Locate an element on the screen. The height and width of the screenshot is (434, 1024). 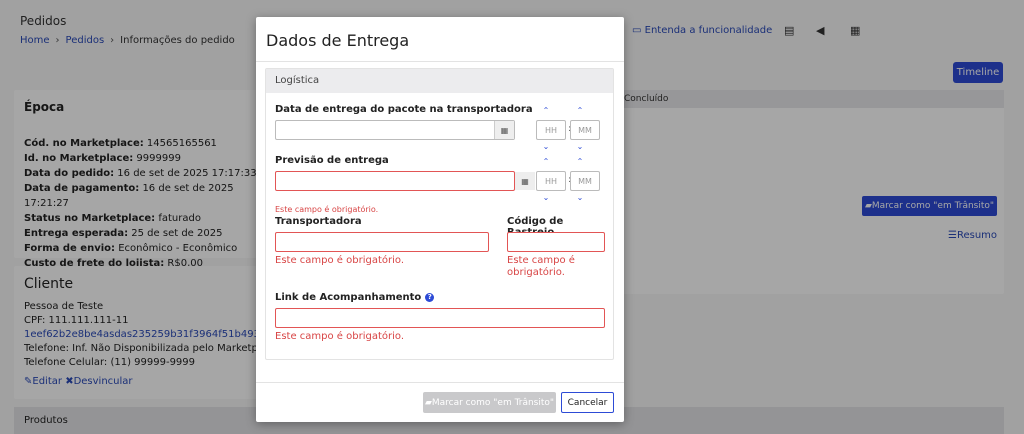
forecast-error: Este campo é obrigatório. is located at coordinates (327, 209).